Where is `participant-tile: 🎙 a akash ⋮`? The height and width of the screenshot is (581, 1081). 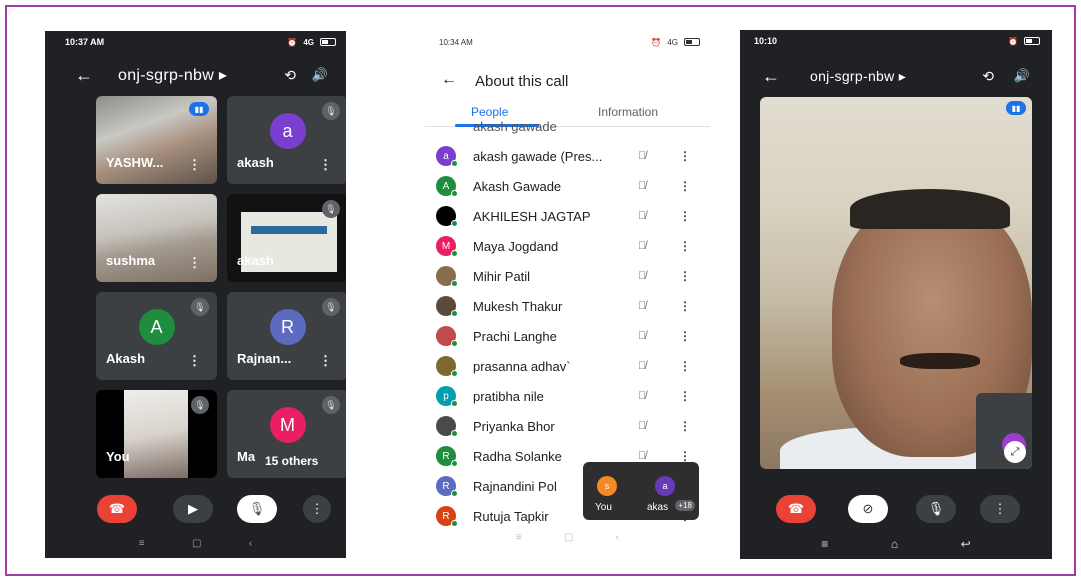
participant-tile: 🎙 a akash ⋮ is located at coordinates (286, 140).